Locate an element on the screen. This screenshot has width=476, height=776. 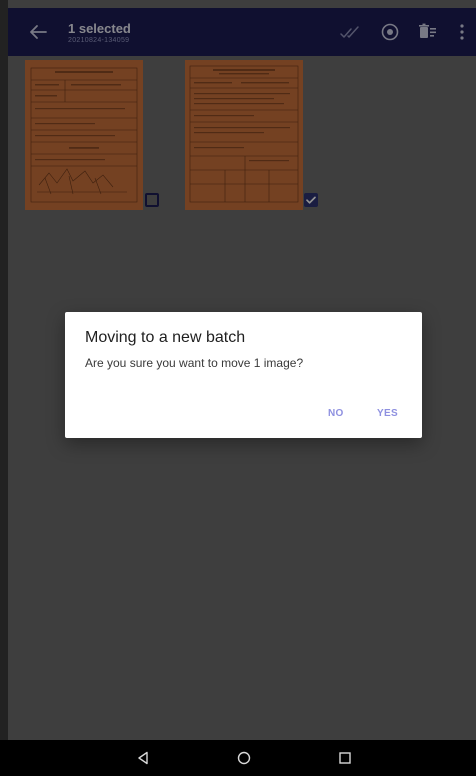
no-button: NO is located at coordinates (336, 413).